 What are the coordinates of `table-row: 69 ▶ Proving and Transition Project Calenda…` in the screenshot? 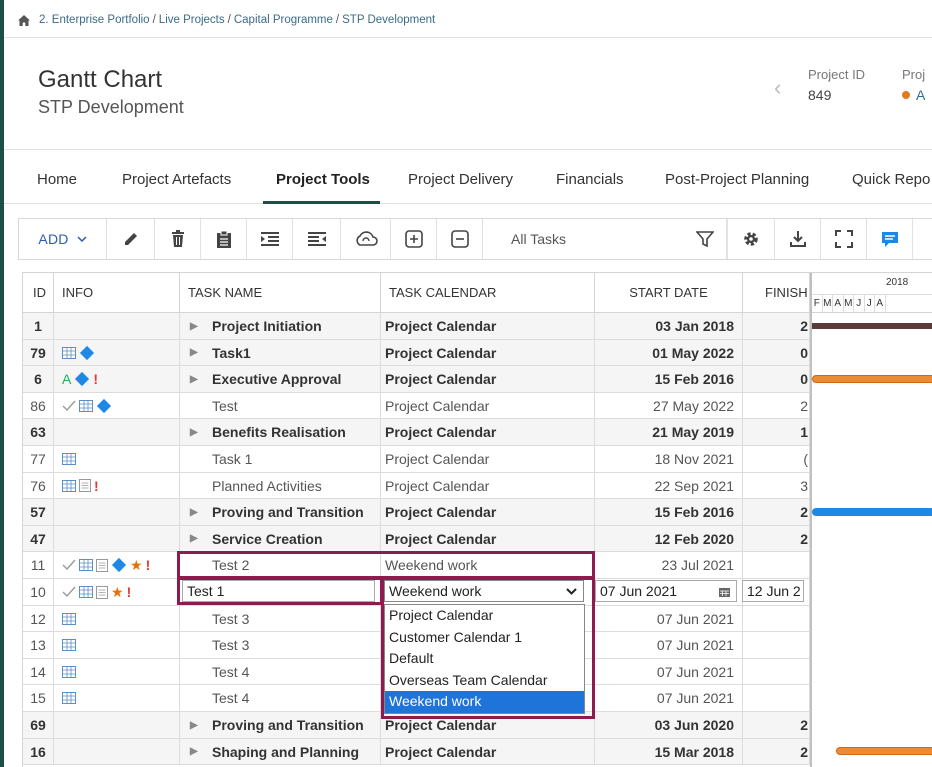 It's located at (416, 725).